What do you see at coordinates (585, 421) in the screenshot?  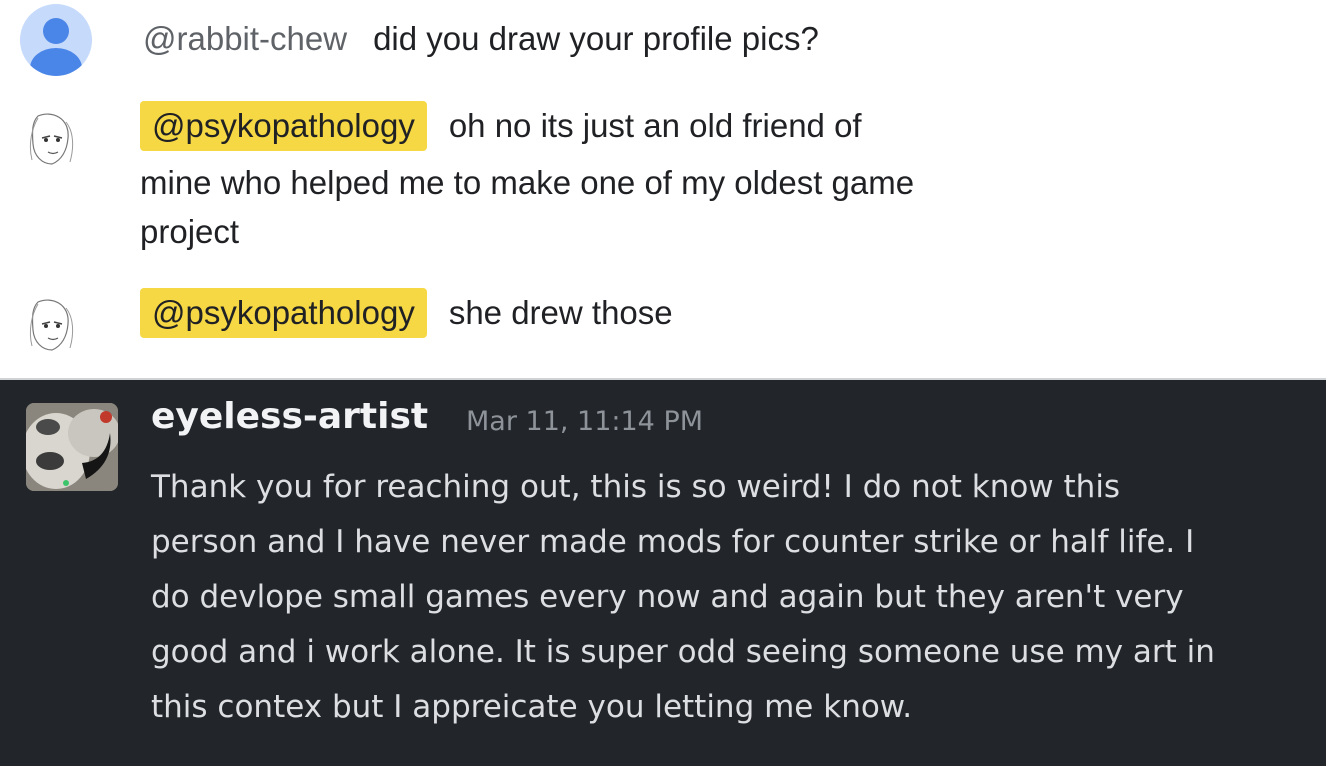 I see `reply-timestamp: Mar 11, 11:14 PM` at bounding box center [585, 421].